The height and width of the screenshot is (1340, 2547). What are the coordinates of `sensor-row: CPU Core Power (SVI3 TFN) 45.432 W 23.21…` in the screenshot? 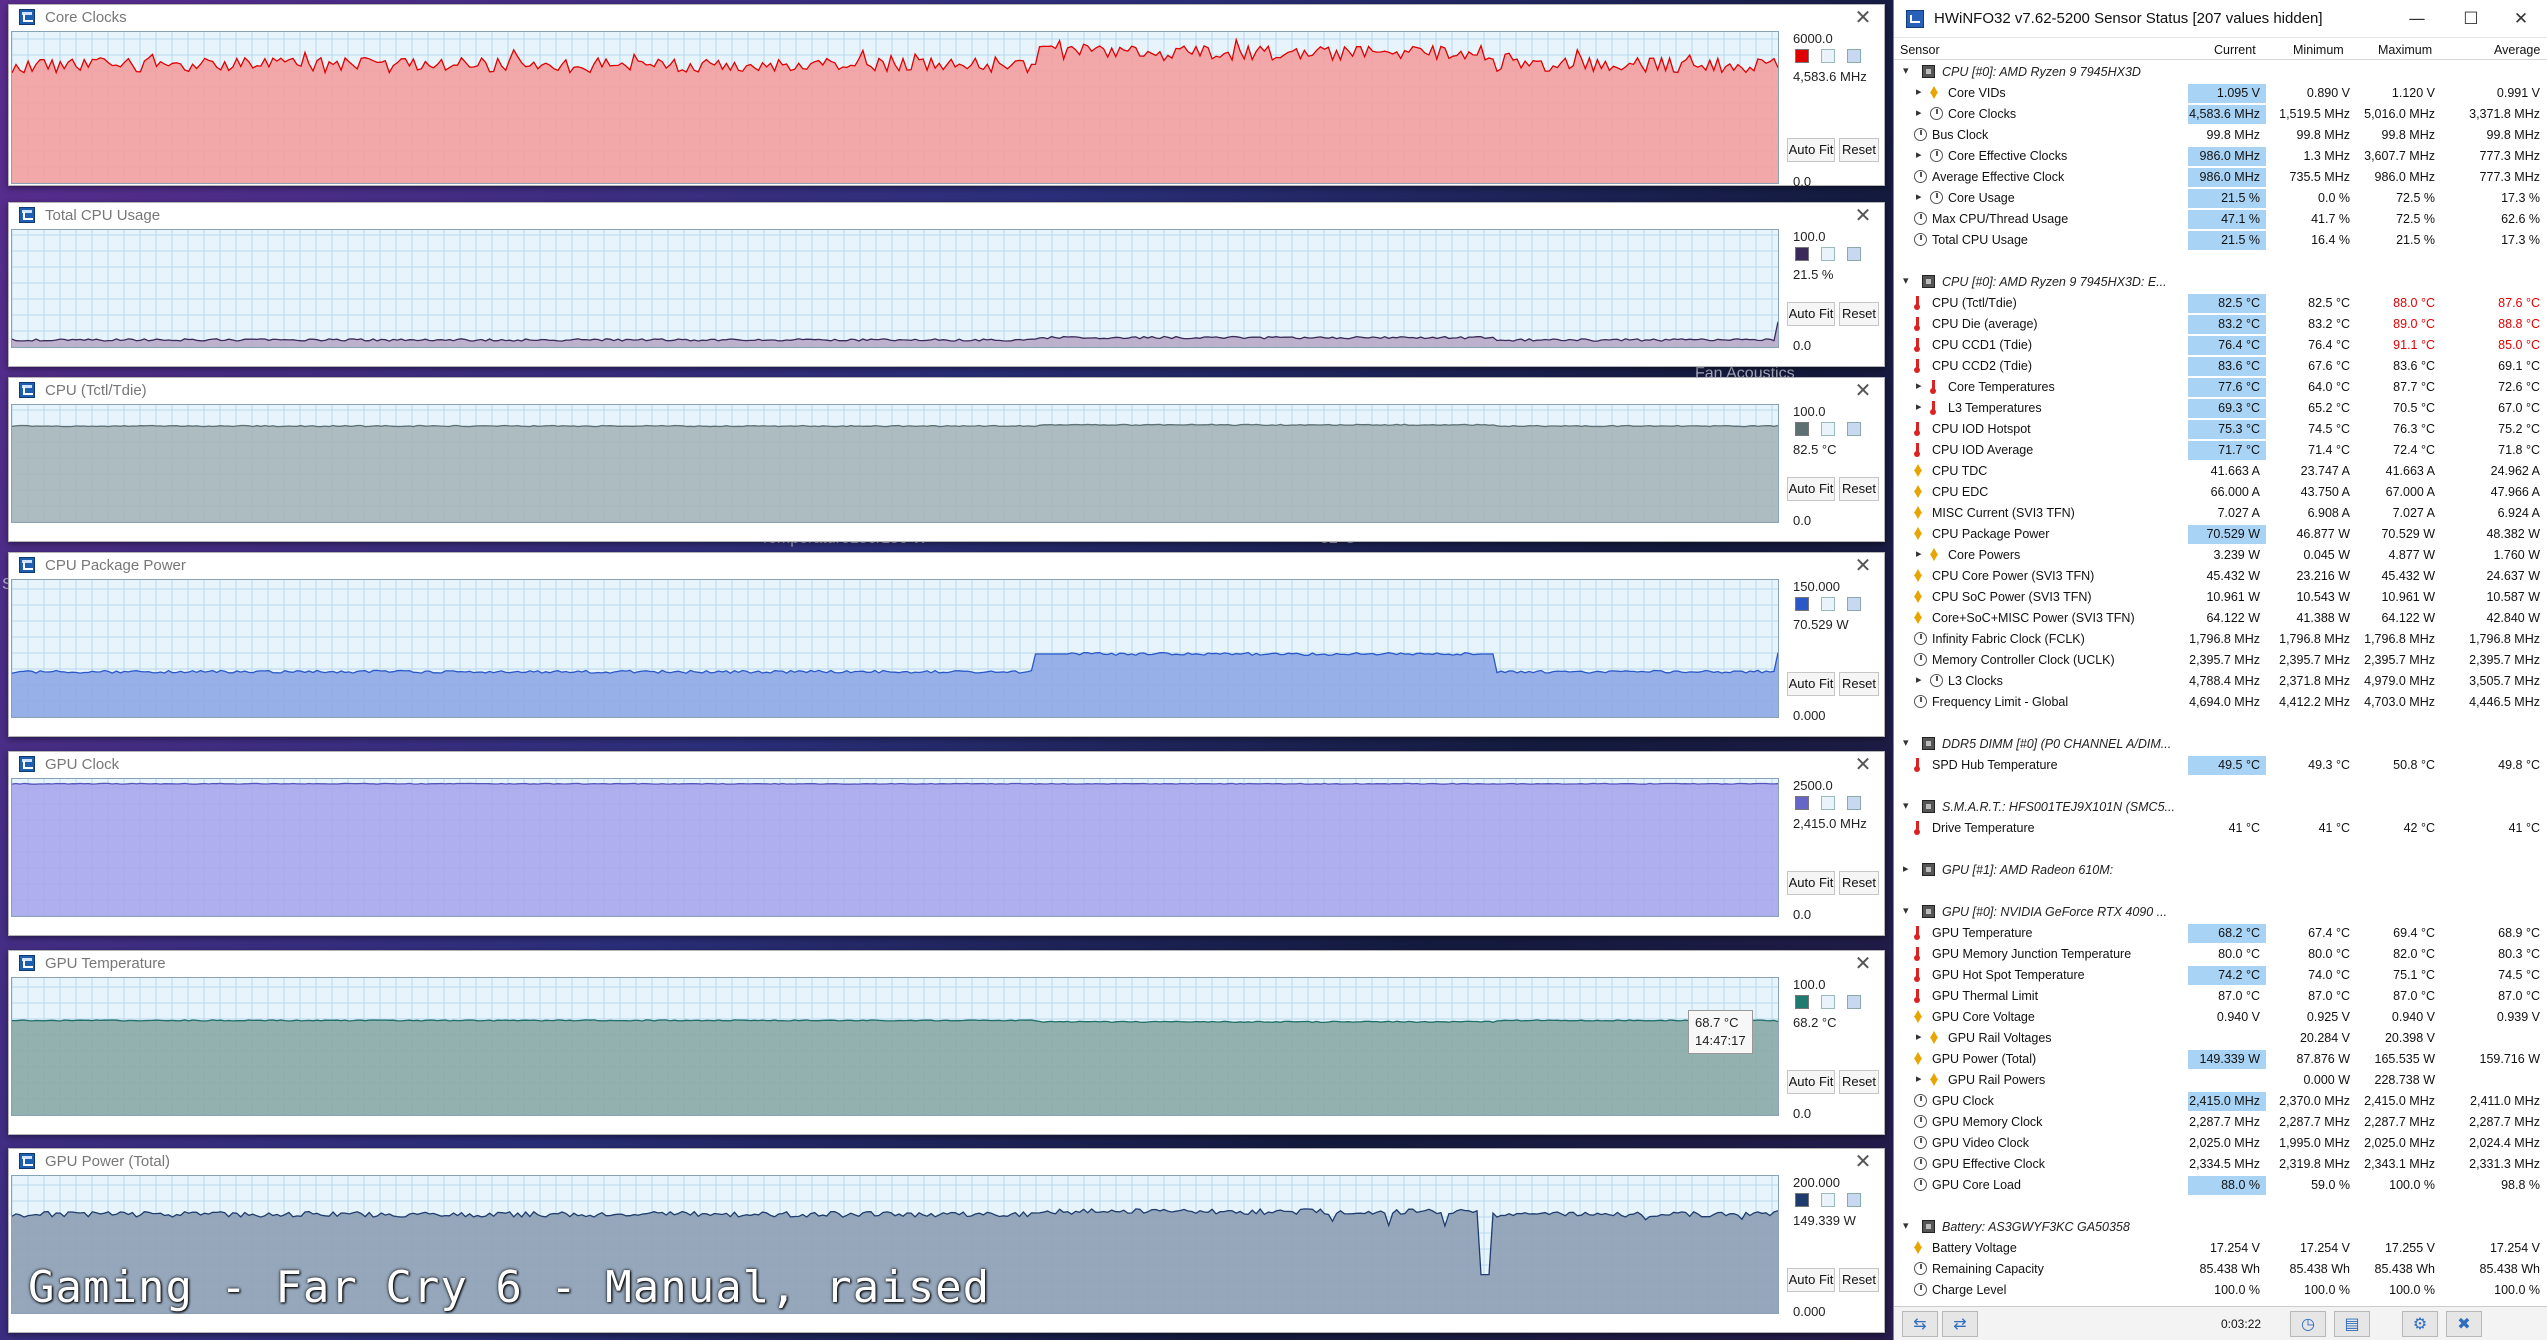 It's located at (2220, 576).